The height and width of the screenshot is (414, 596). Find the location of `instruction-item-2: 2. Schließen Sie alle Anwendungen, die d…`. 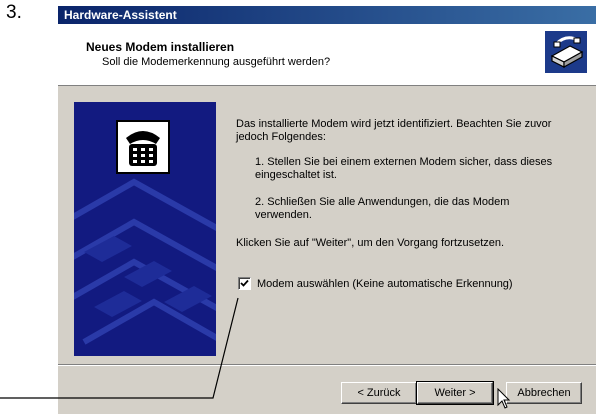

instruction-item-2: 2. Schließen Sie alle Anwendungen, die d… is located at coordinates (382, 208).